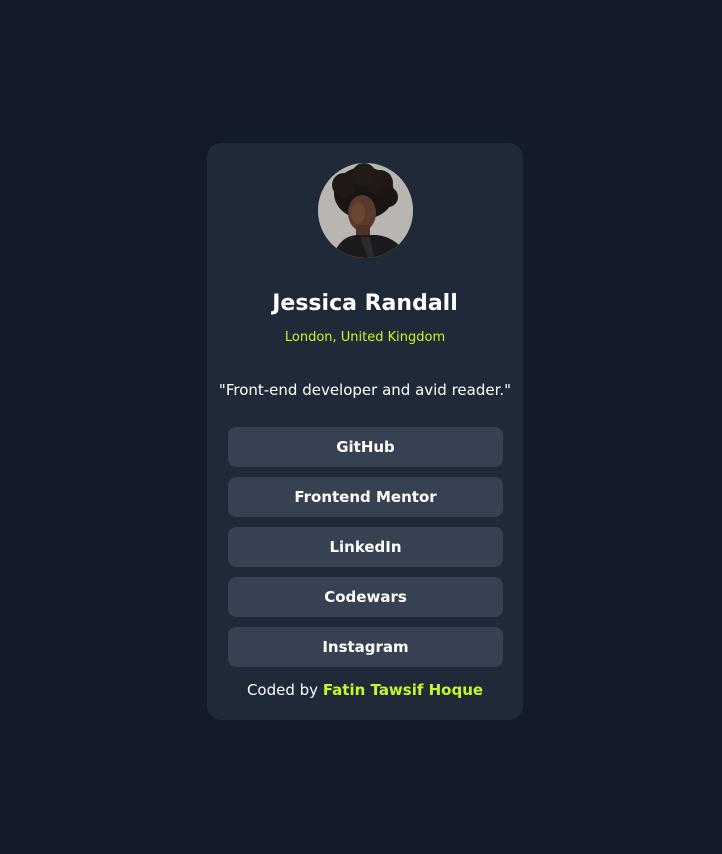 This screenshot has height=854, width=722. What do you see at coordinates (365, 497) in the screenshot?
I see `frontend-mentor-link-button: Frontend Mentor` at bounding box center [365, 497].